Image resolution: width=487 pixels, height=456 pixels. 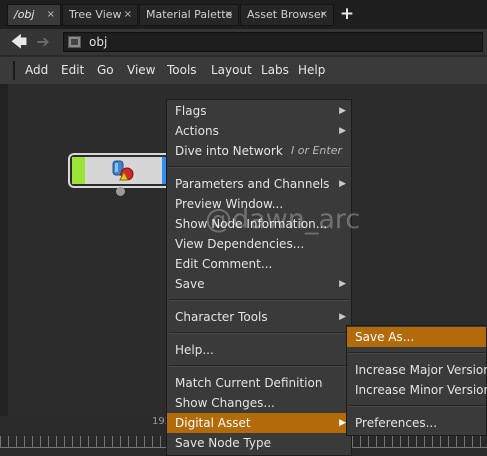 What do you see at coordinates (182, 70) in the screenshot?
I see `menu-tools: Tools` at bounding box center [182, 70].